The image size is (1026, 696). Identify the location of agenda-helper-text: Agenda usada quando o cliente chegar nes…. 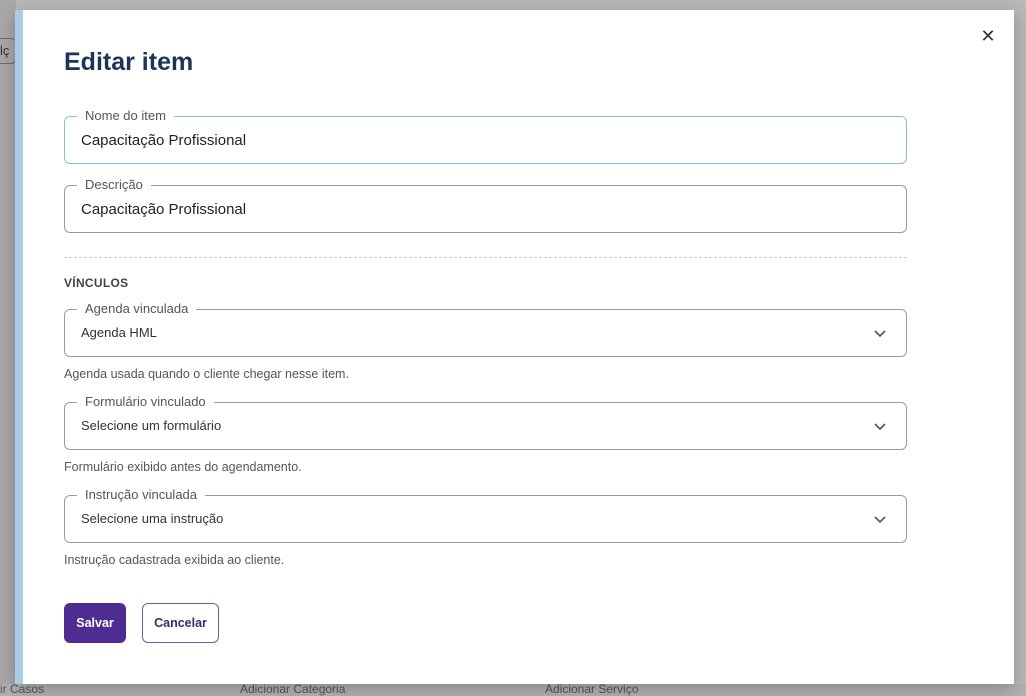
(206, 374).